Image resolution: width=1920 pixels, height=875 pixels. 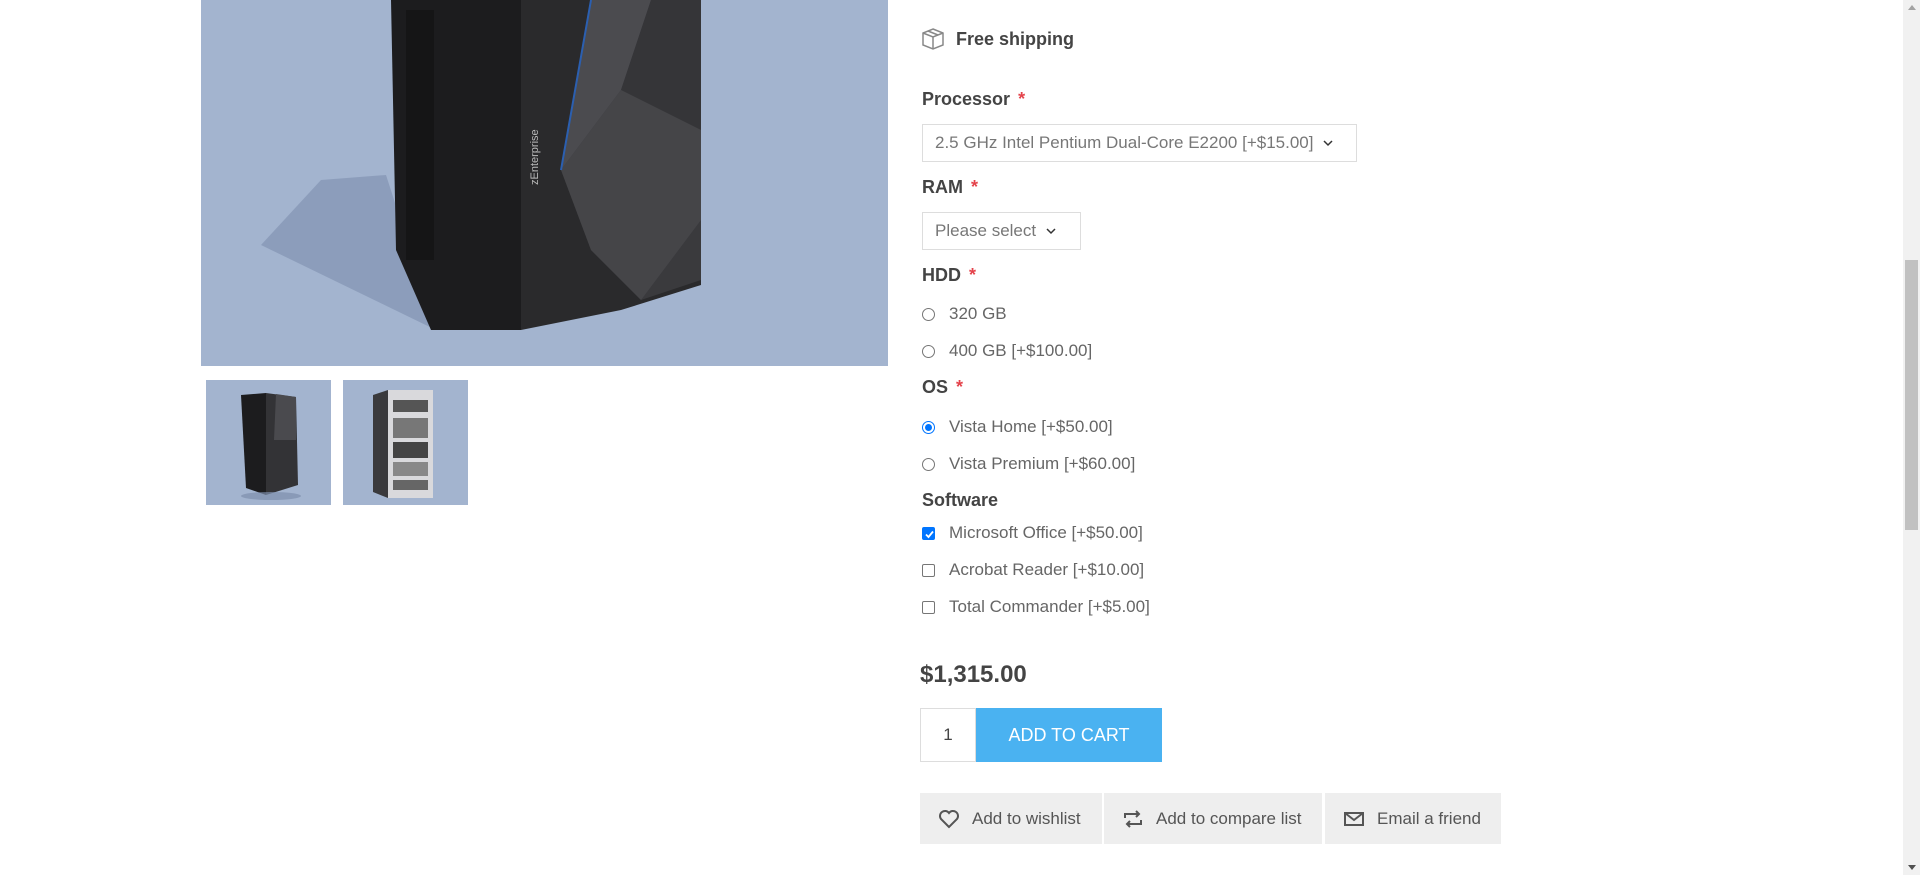 I want to click on os-option-label: Vista Home [+$50.00], so click(x=1031, y=426).